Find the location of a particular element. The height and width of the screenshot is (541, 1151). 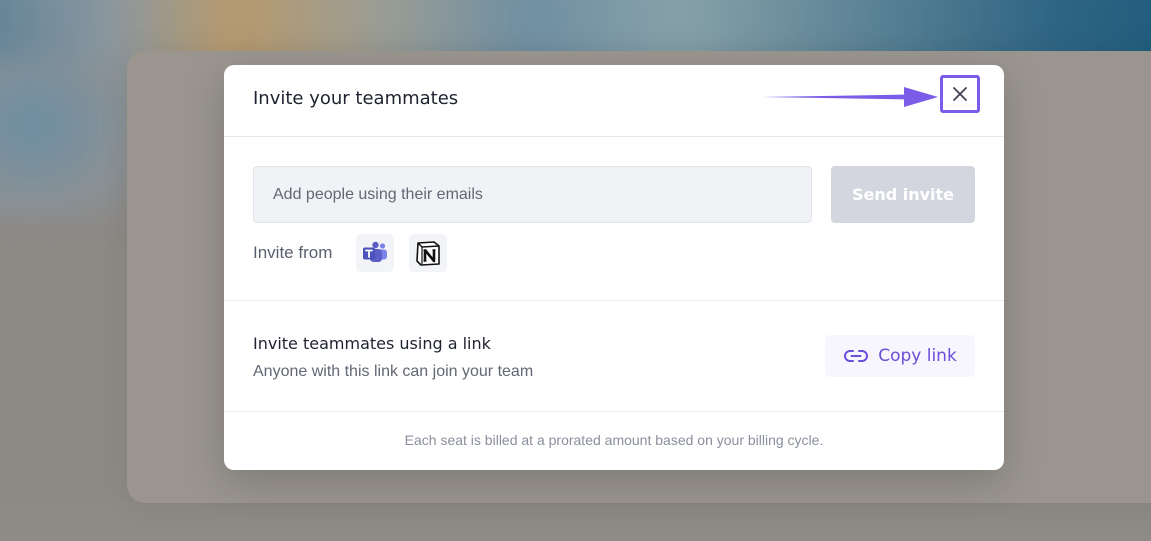

invite-from-notion-button is located at coordinates (428, 253).